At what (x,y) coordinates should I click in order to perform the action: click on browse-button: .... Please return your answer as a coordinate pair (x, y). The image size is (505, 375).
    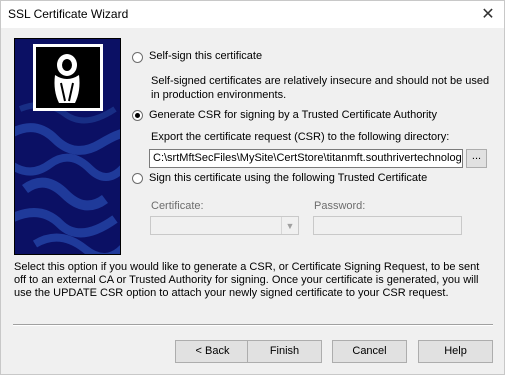
    Looking at the image, I should click on (476, 158).